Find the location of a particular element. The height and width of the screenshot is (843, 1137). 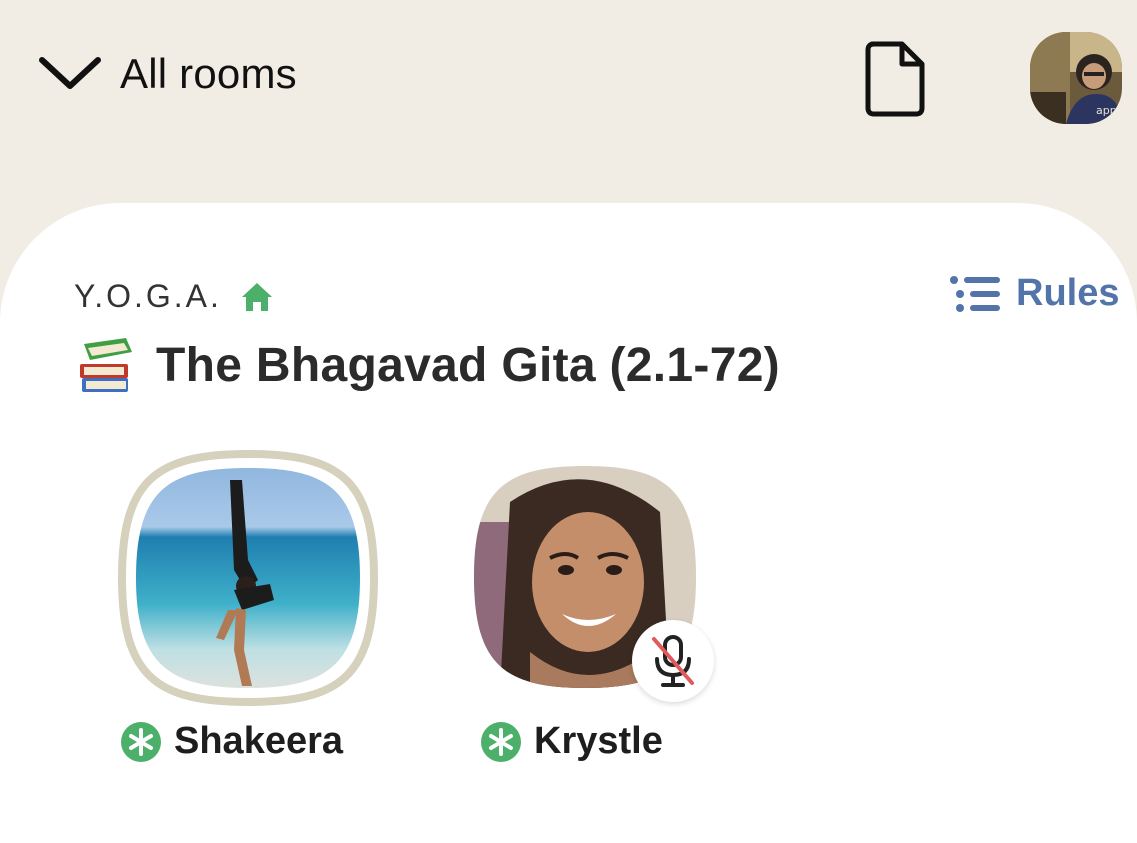

room-title-row: The Bhagavad Gita (2.1-72) is located at coordinates (429, 365).